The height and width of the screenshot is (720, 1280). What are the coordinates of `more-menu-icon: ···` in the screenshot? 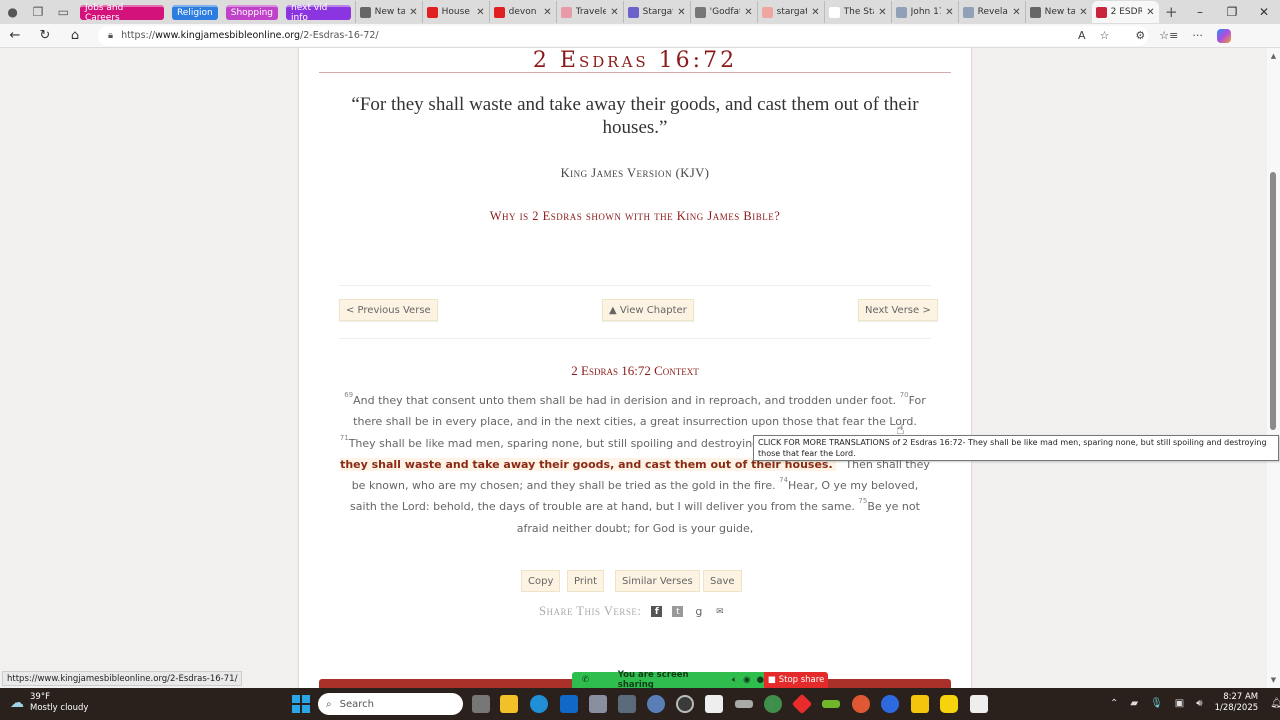 It's located at (1197, 35).